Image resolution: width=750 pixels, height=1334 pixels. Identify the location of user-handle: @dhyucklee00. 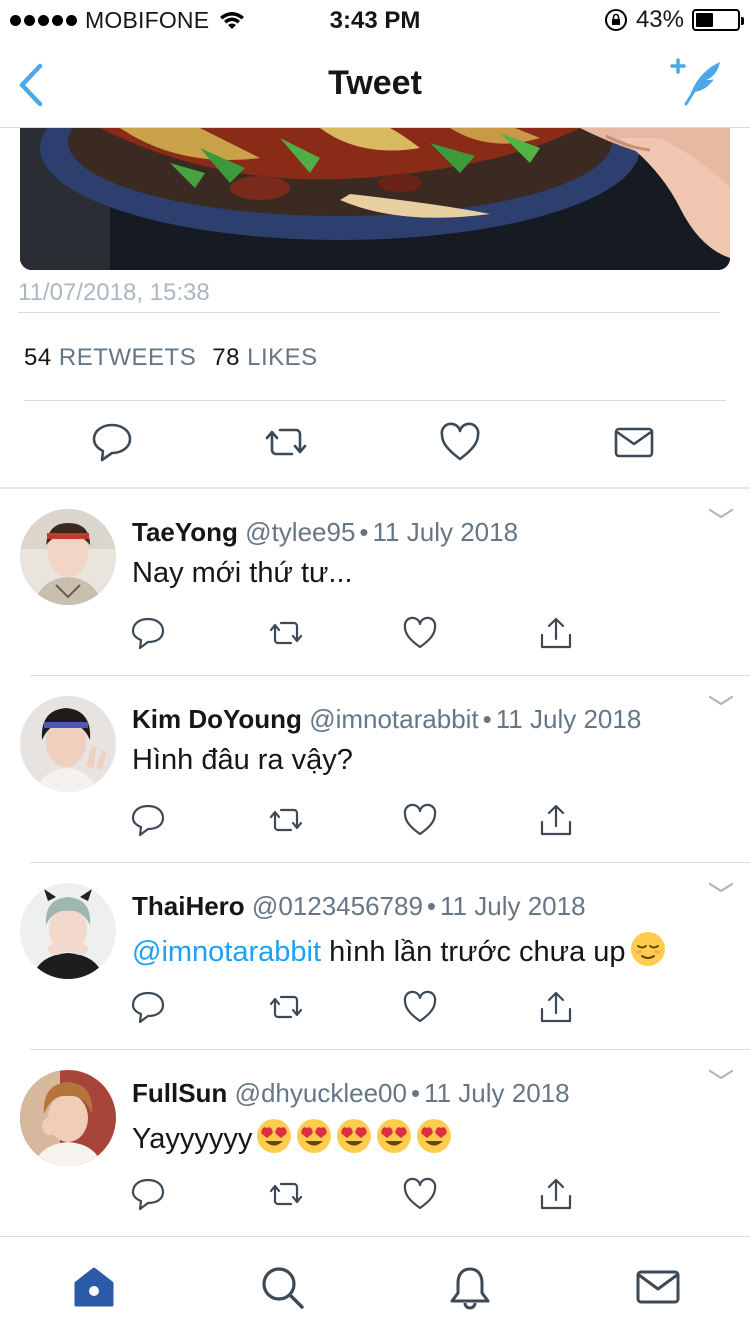
(321, 1093).